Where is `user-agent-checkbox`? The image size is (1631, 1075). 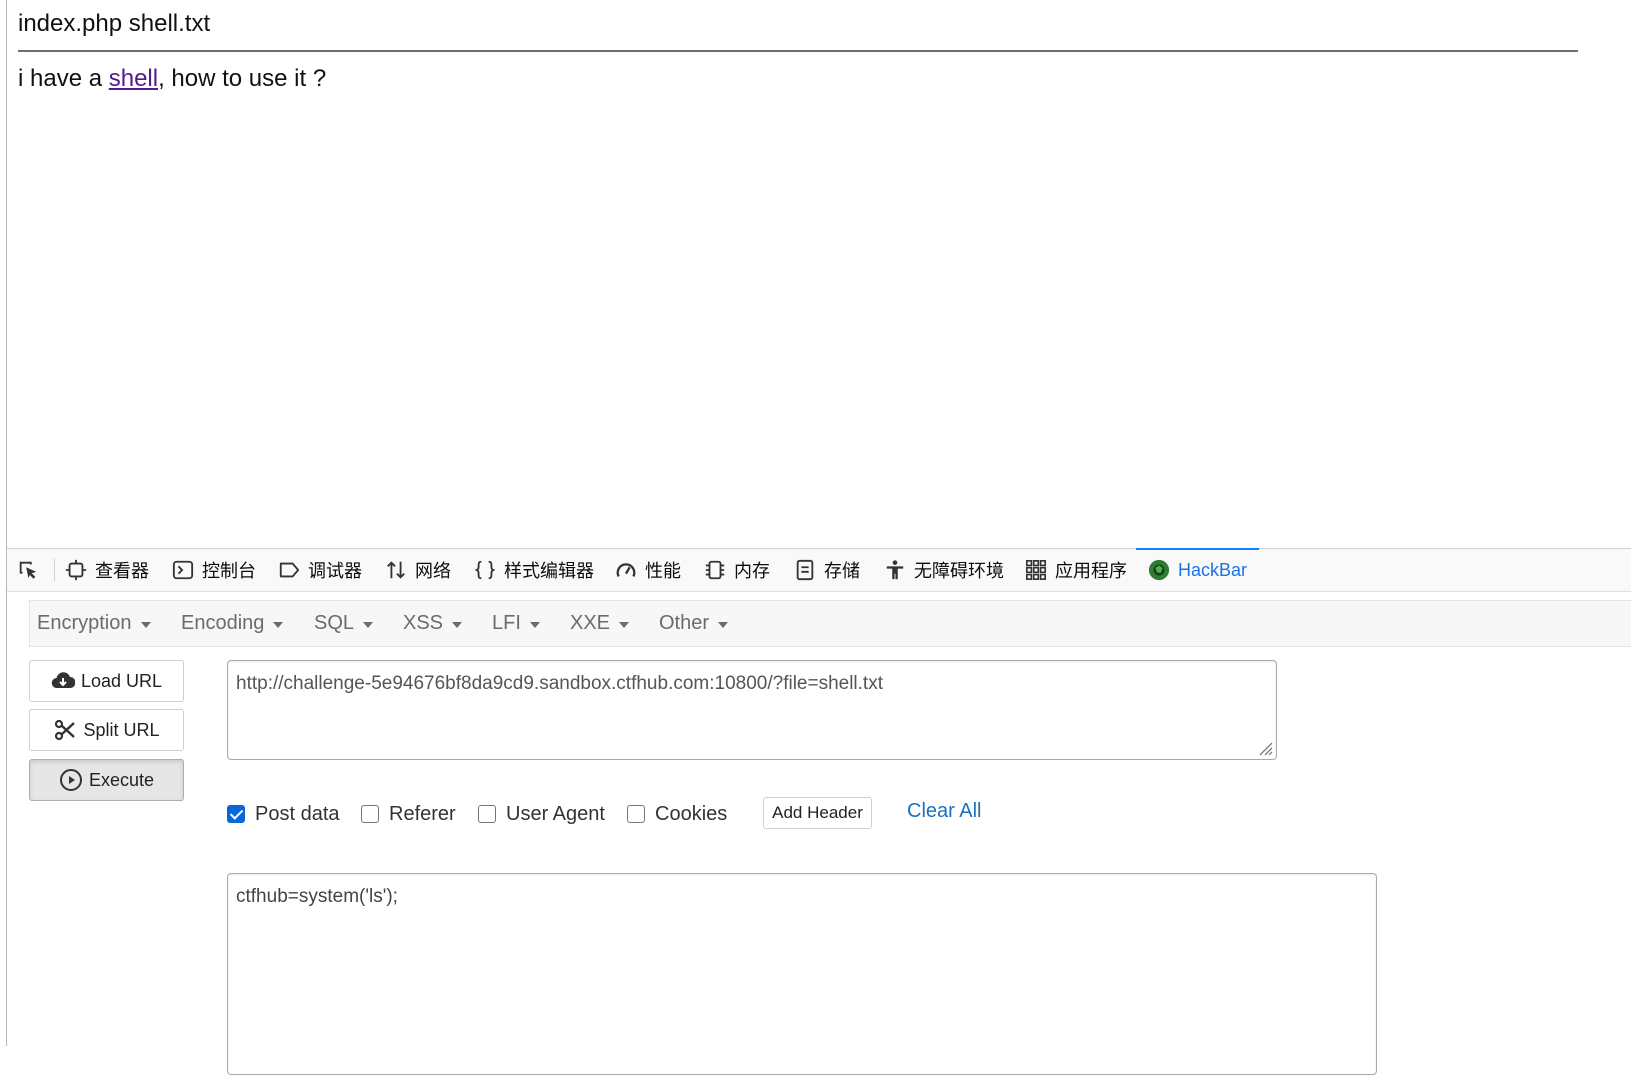
user-agent-checkbox is located at coordinates (487, 814).